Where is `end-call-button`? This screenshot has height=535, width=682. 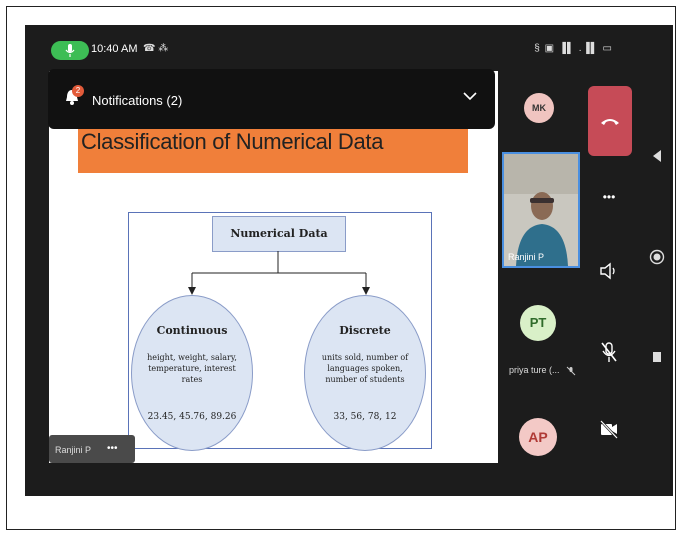 end-call-button is located at coordinates (610, 121).